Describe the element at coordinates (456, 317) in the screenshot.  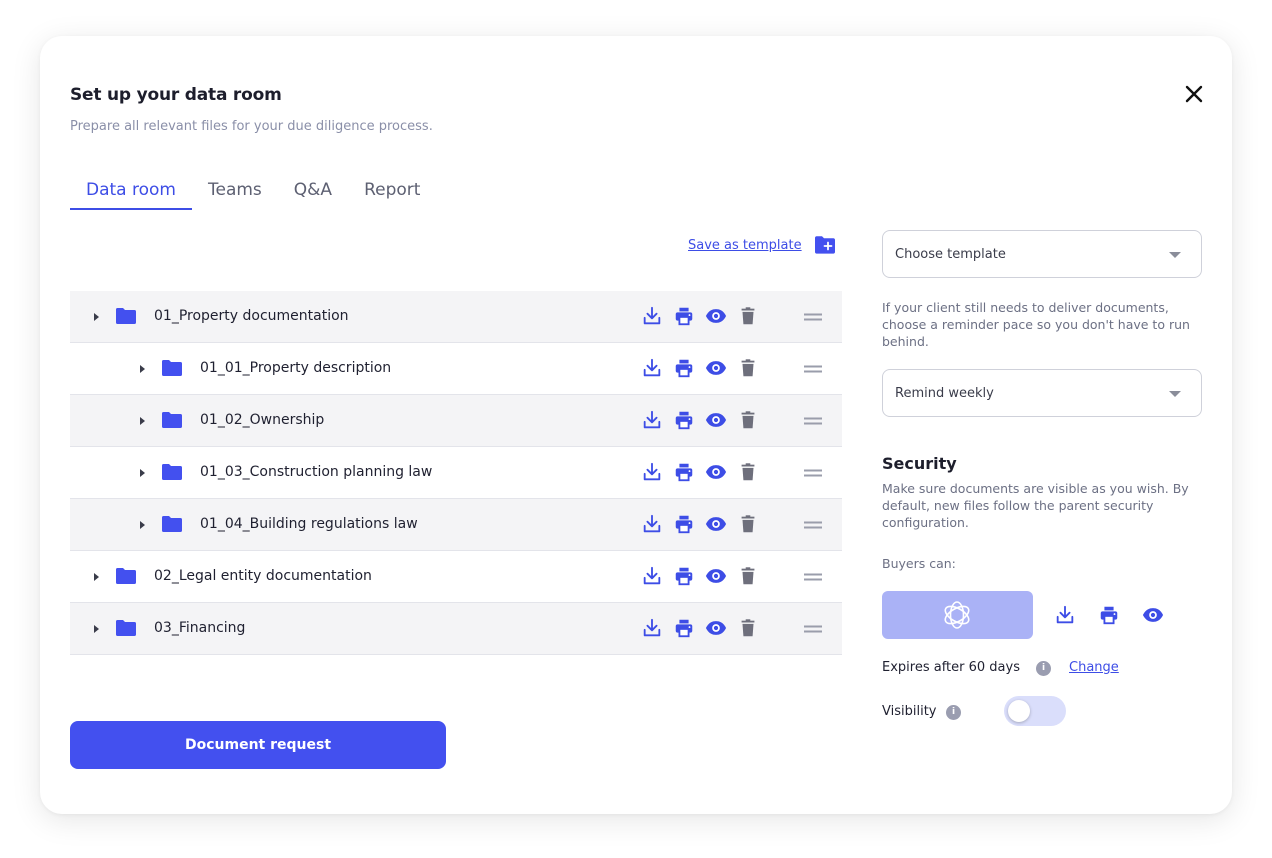
I see `folder-row: 01_Property documentation` at that location.